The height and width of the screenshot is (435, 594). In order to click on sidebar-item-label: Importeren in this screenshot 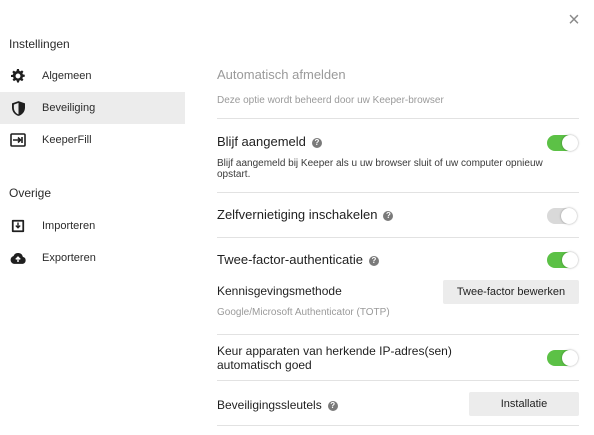, I will do `click(69, 226)`.